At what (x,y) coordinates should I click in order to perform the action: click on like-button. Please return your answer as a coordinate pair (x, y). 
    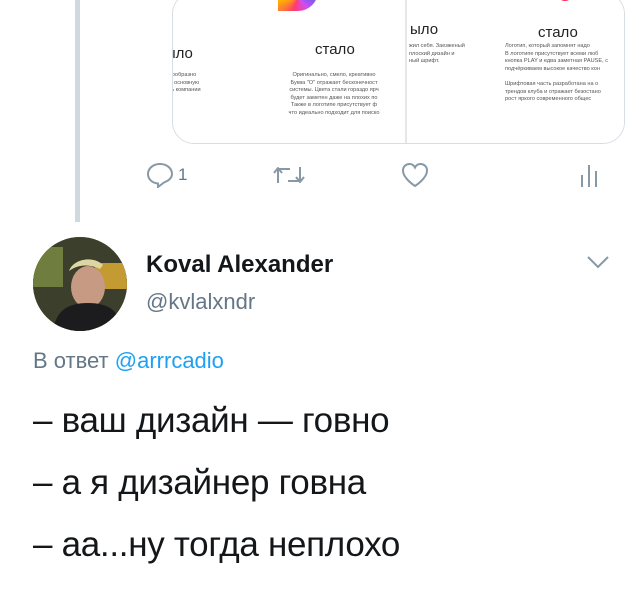
    Looking at the image, I should click on (415, 175).